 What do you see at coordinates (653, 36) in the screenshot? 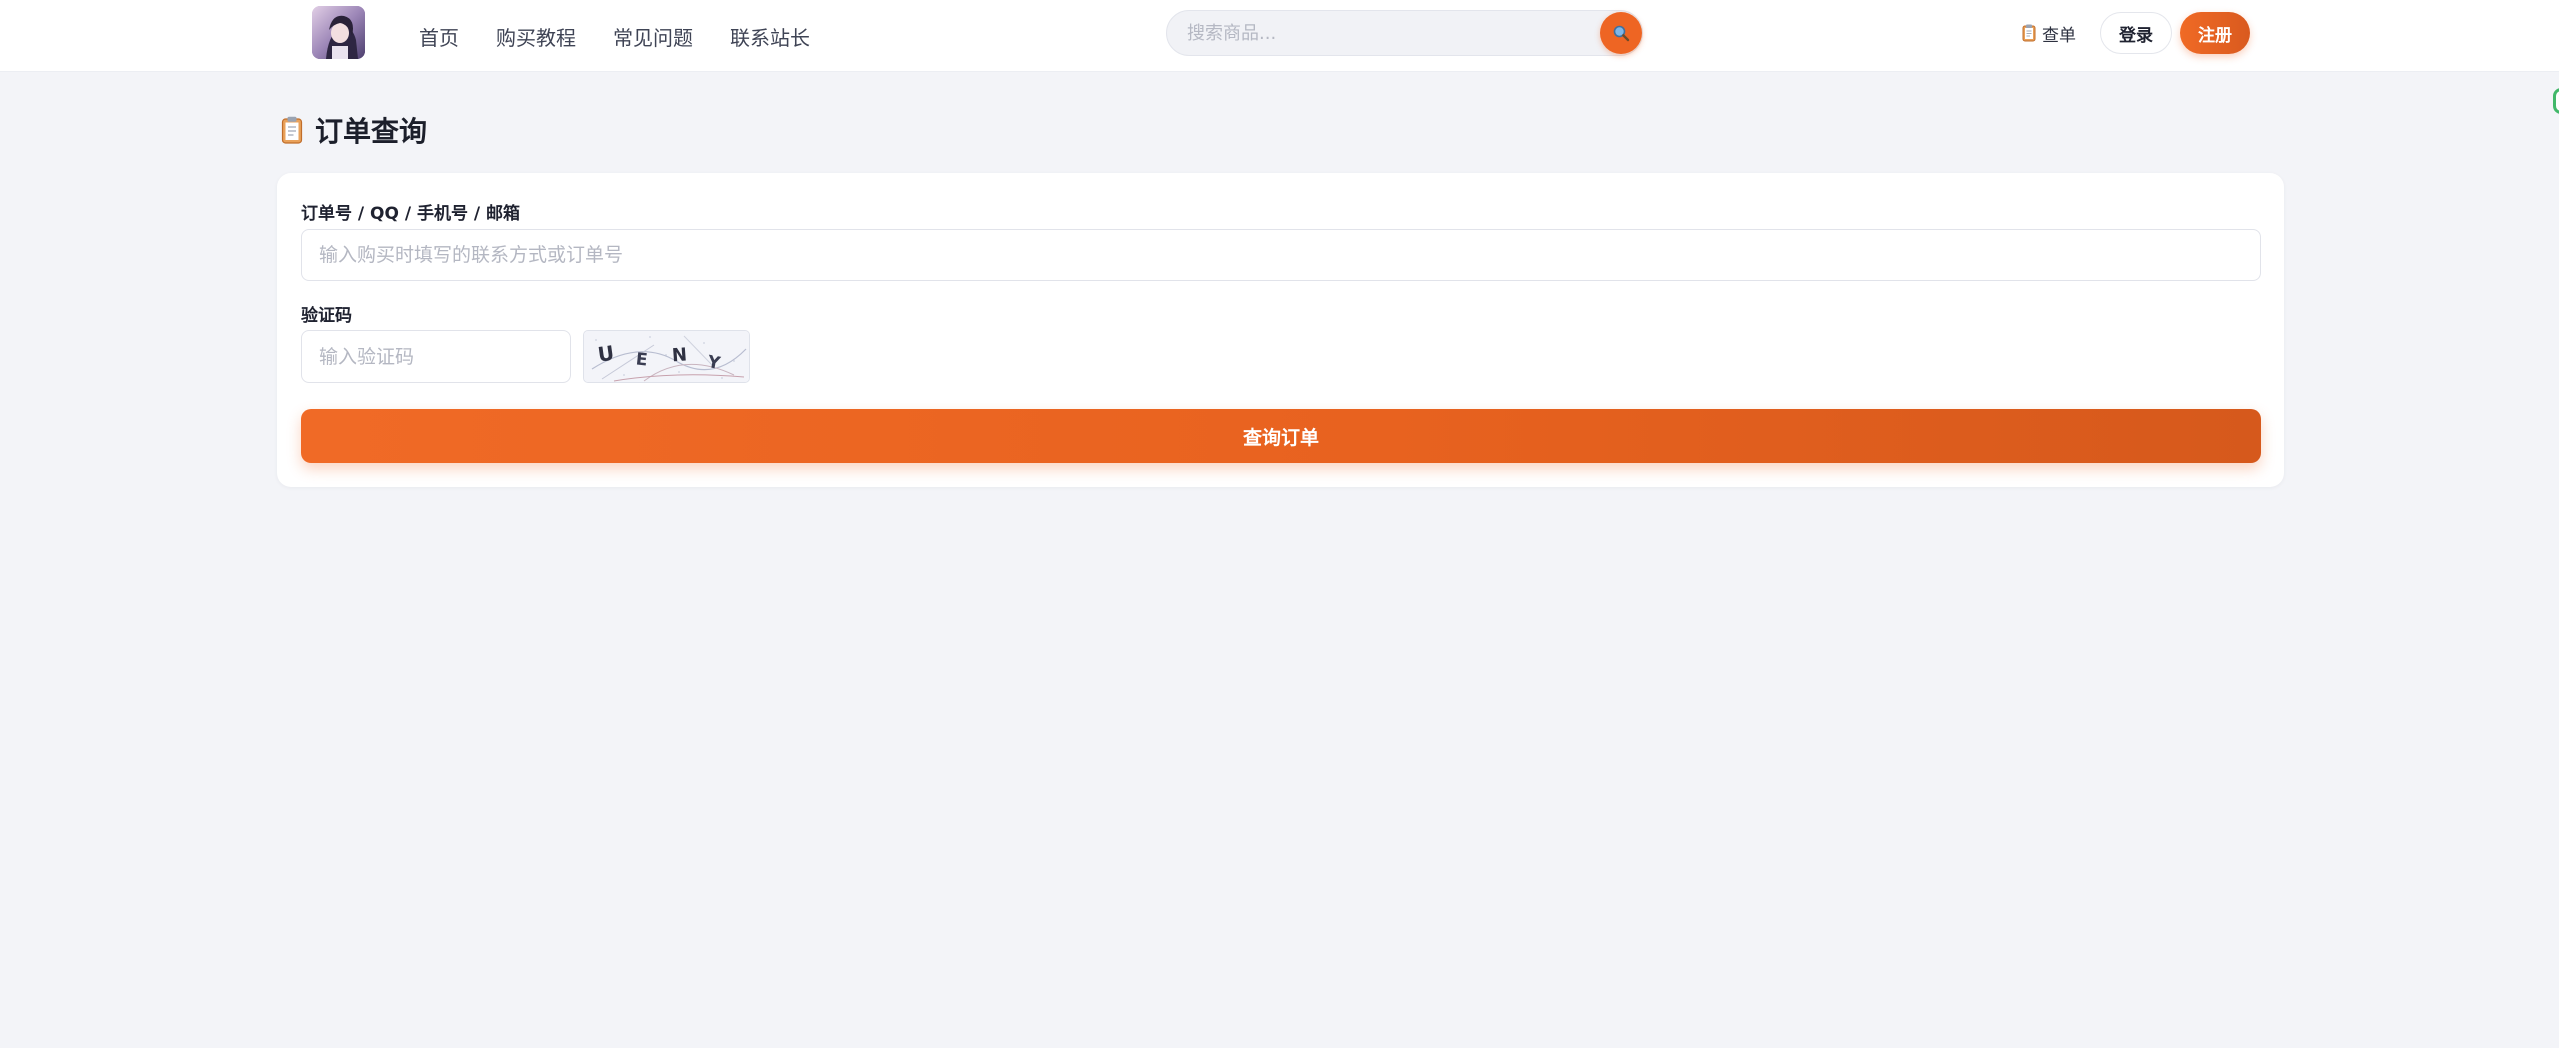
I see `nav-faq: 常见问题` at bounding box center [653, 36].